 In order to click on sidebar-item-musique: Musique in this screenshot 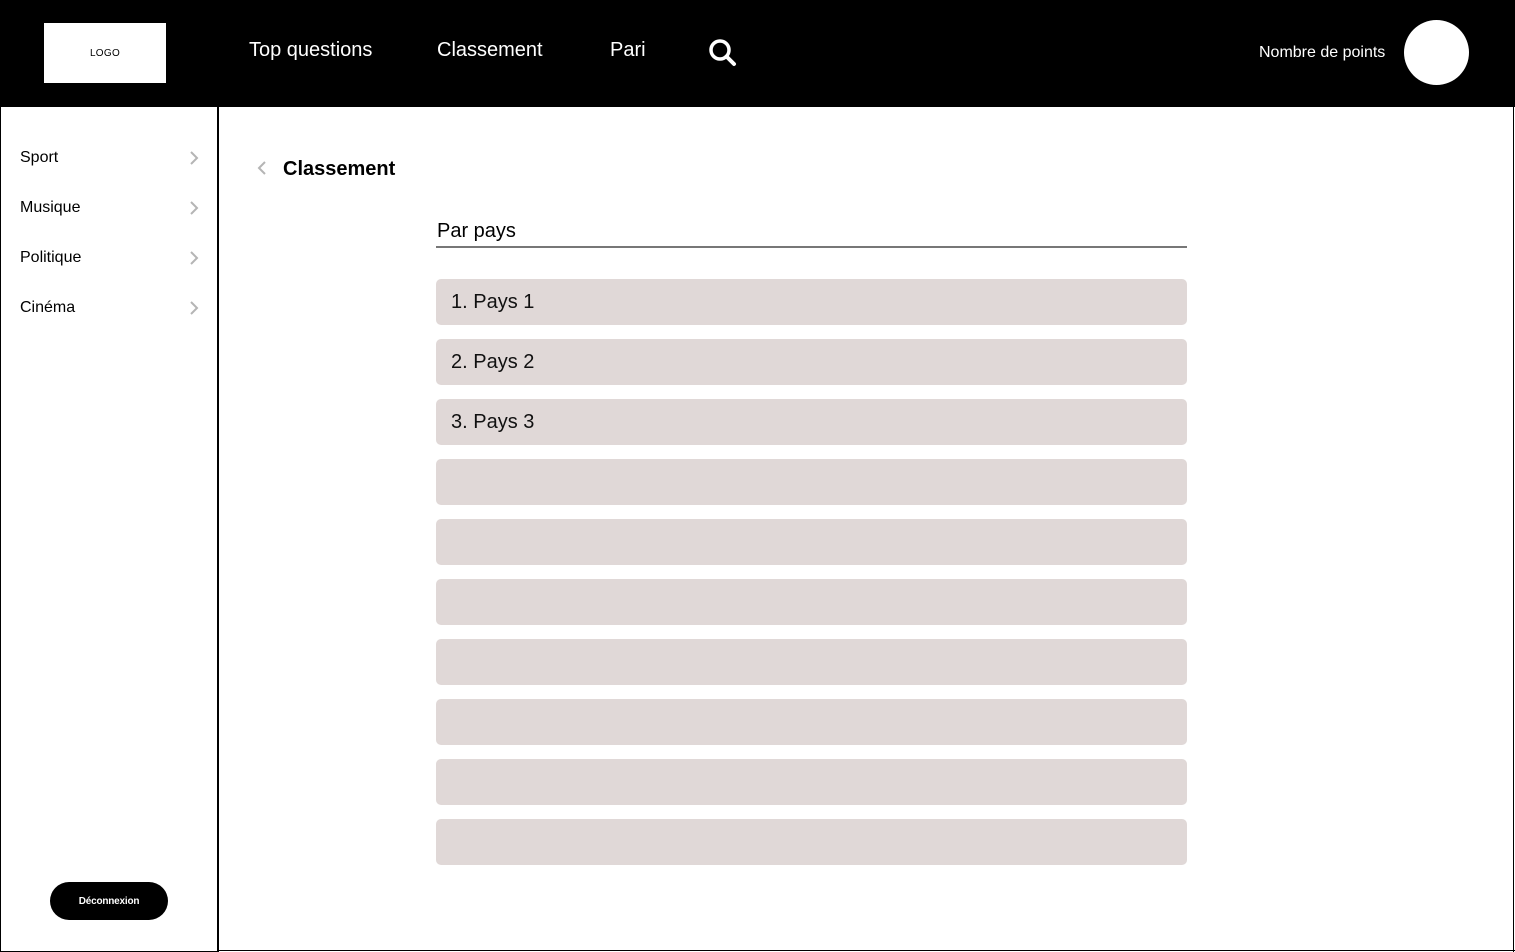, I will do `click(109, 208)`.